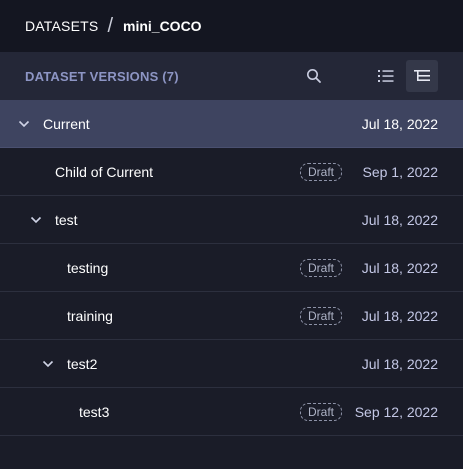 The image size is (463, 469). What do you see at coordinates (231, 268) in the screenshot?
I see `version-row-testing: testing Draft Jul 18, 2022` at bounding box center [231, 268].